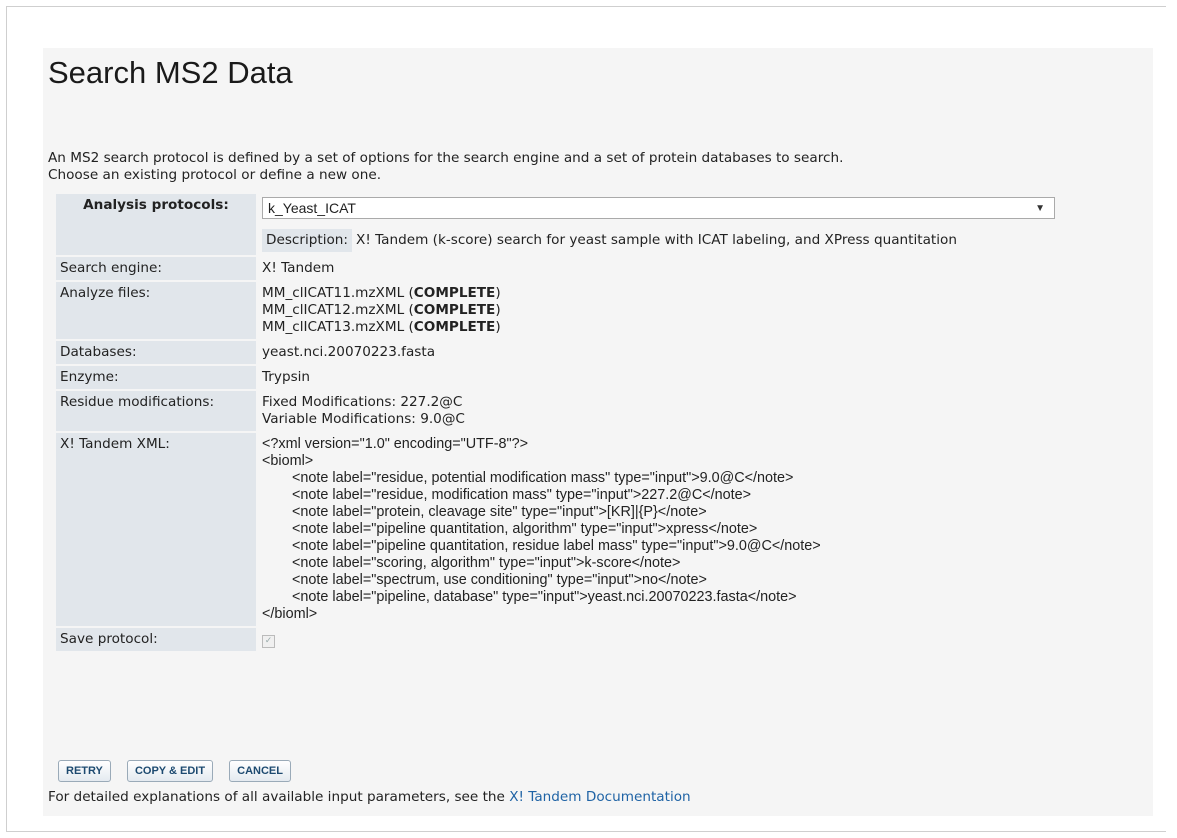  I want to click on enzyme-value: Trypsin, so click(286, 377).